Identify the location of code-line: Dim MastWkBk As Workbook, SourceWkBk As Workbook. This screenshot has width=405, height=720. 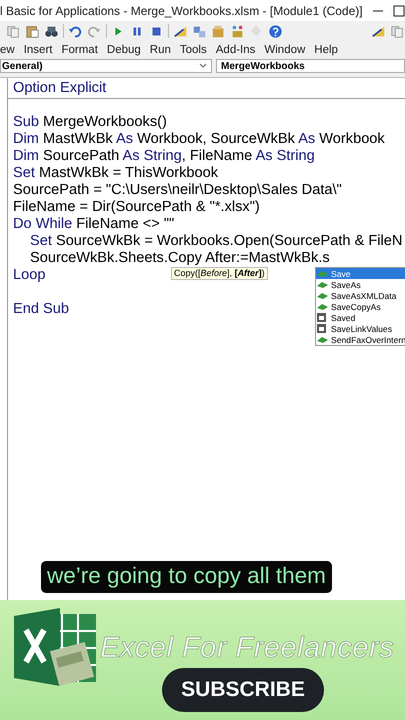
(199, 139).